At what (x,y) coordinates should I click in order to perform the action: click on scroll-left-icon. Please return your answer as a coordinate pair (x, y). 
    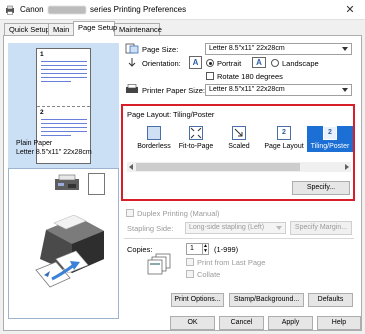
    Looking at the image, I should click on (131, 167).